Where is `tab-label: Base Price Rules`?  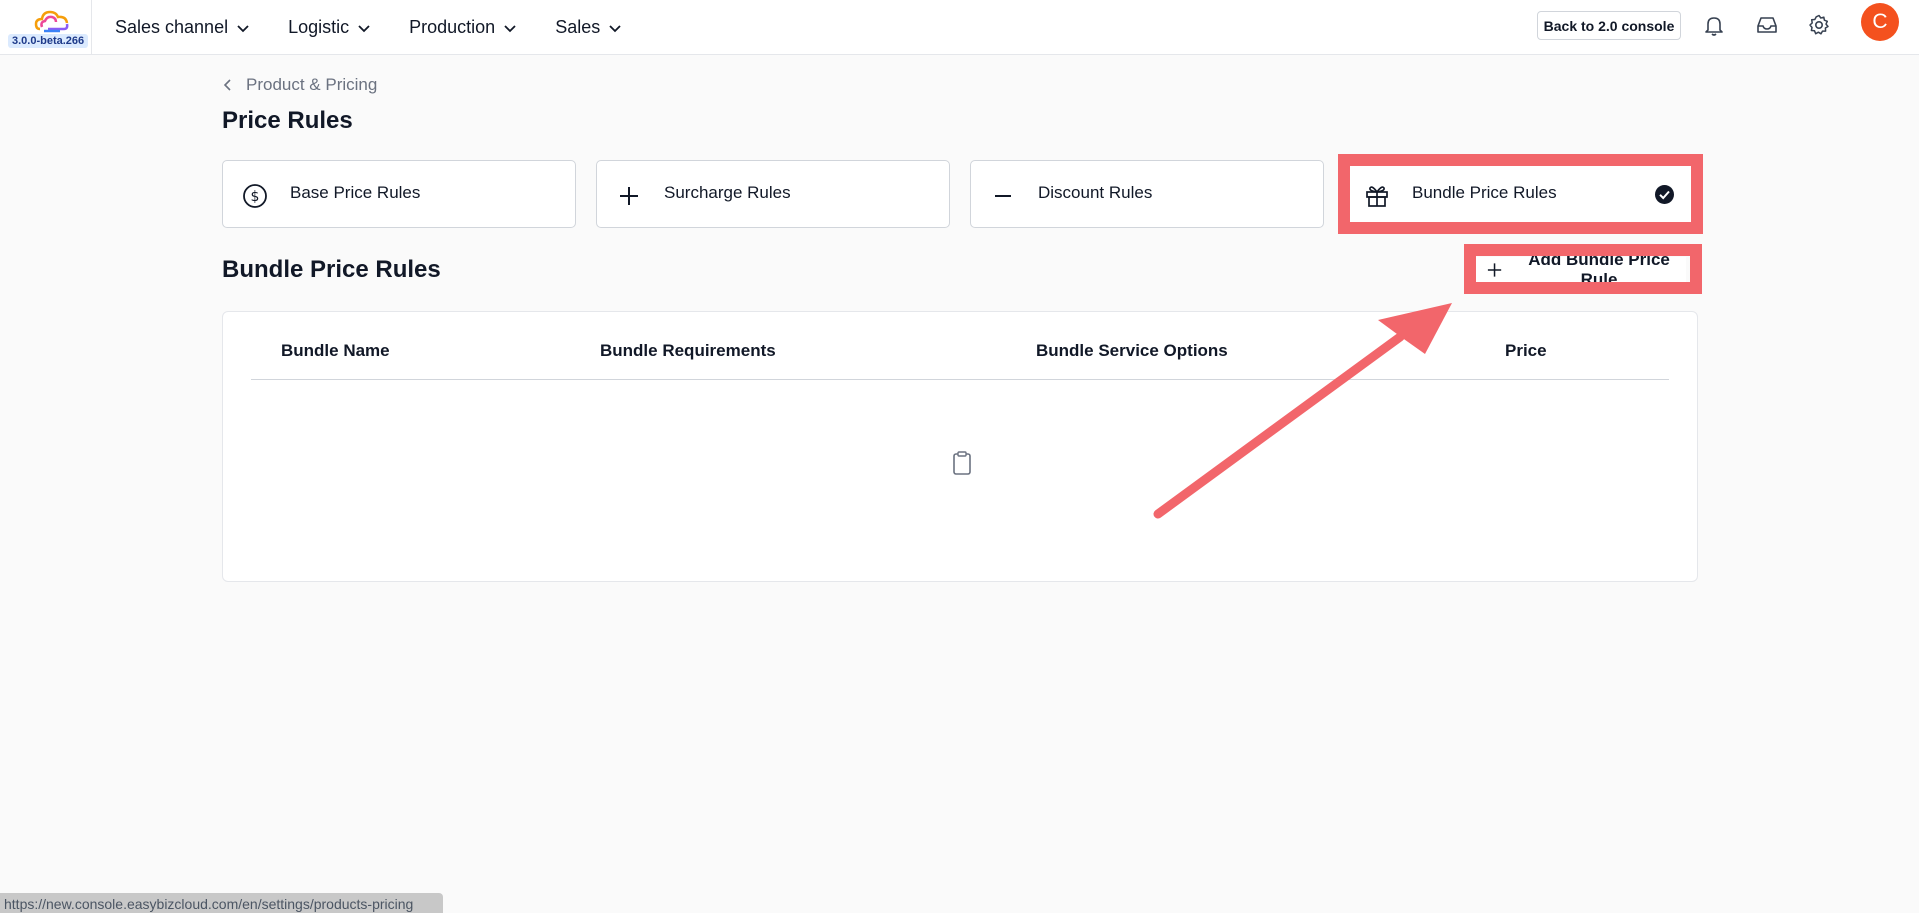 tab-label: Base Price Rules is located at coordinates (355, 192).